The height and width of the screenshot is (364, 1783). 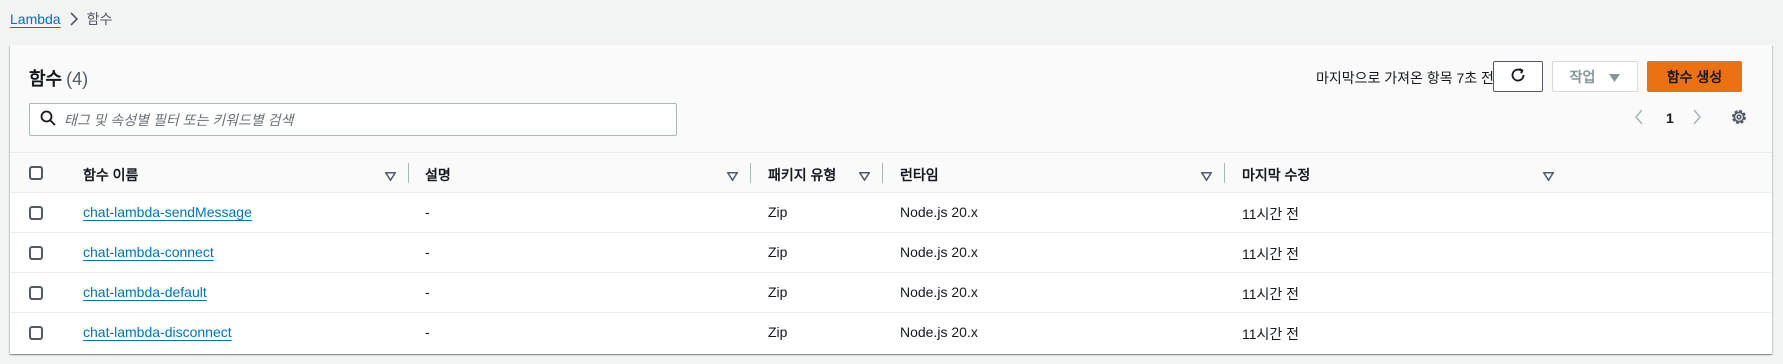 I want to click on create-function-button: 함수 생성, so click(x=1694, y=76).